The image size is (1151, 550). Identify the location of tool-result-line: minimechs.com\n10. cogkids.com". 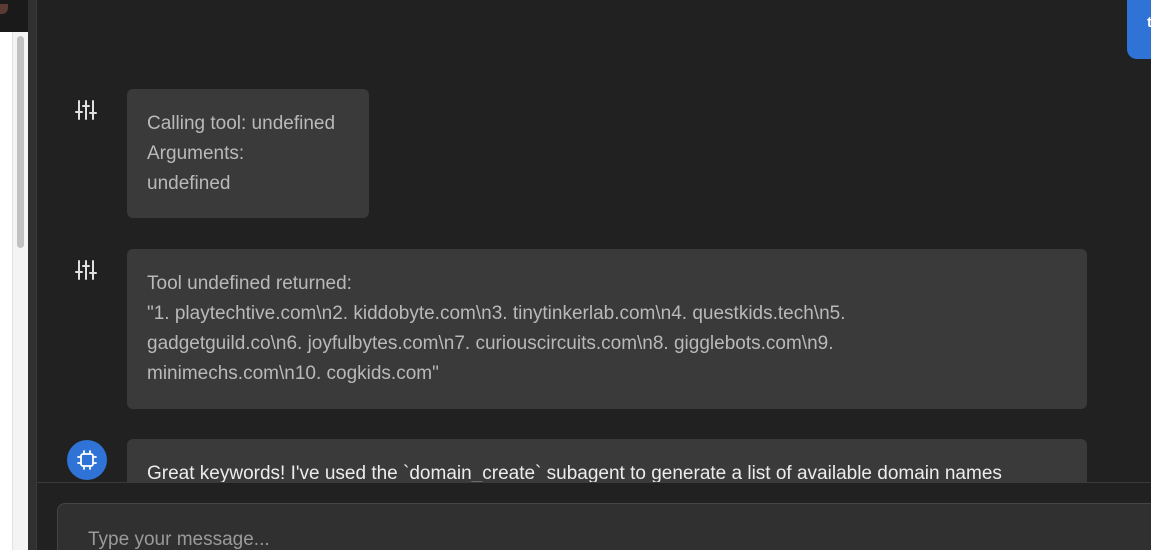
(293, 373).